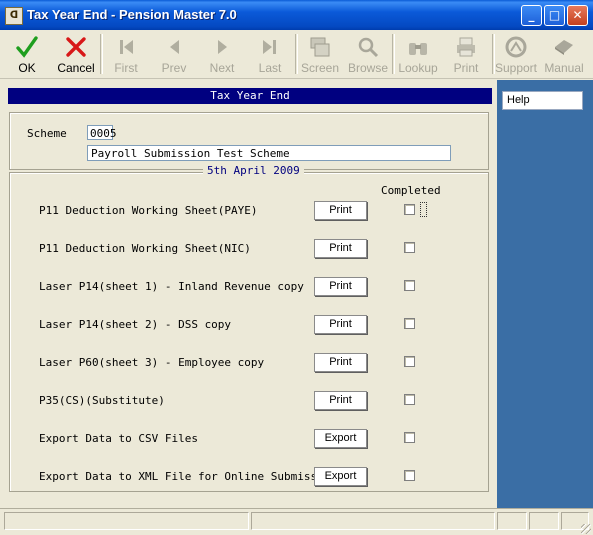 This screenshot has height=535, width=593. I want to click on window-title: Tax Year End - Pension Master 7.0, so click(132, 14).